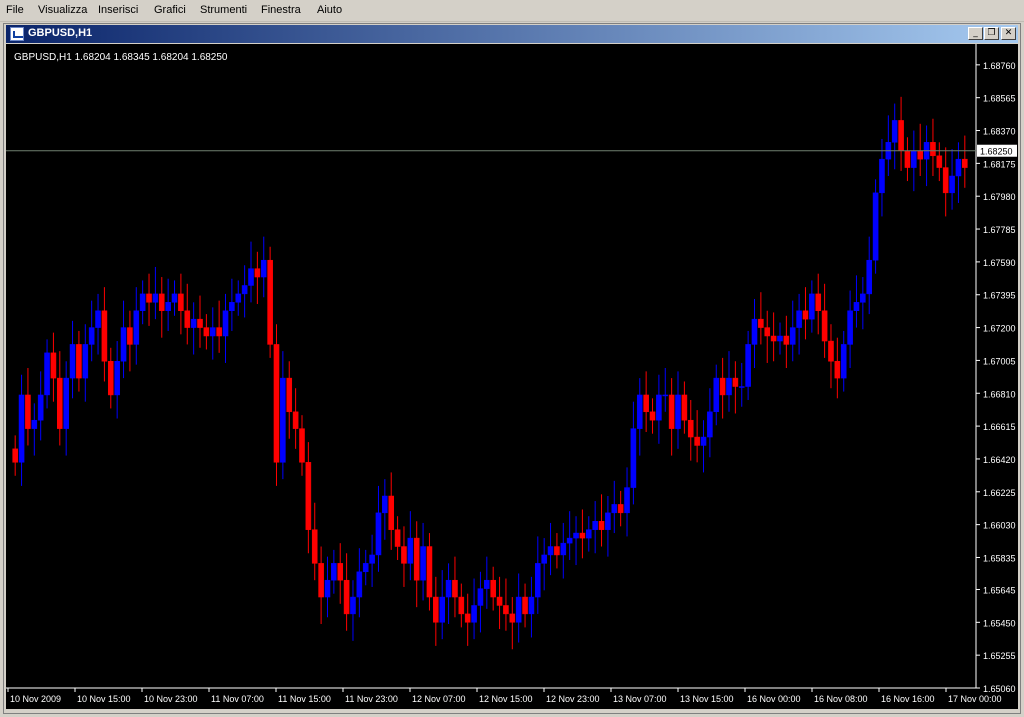  What do you see at coordinates (999, 197) in the screenshot?
I see `y-tick-label: 1.67980` at bounding box center [999, 197].